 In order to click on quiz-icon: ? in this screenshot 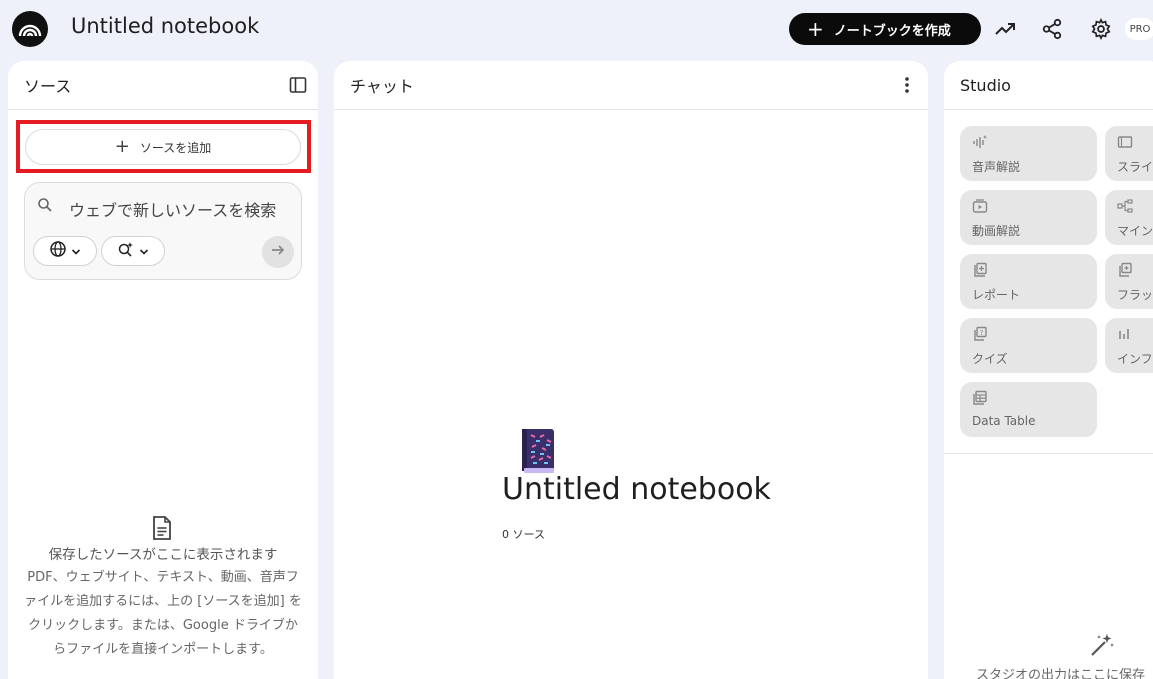, I will do `click(980, 334)`.